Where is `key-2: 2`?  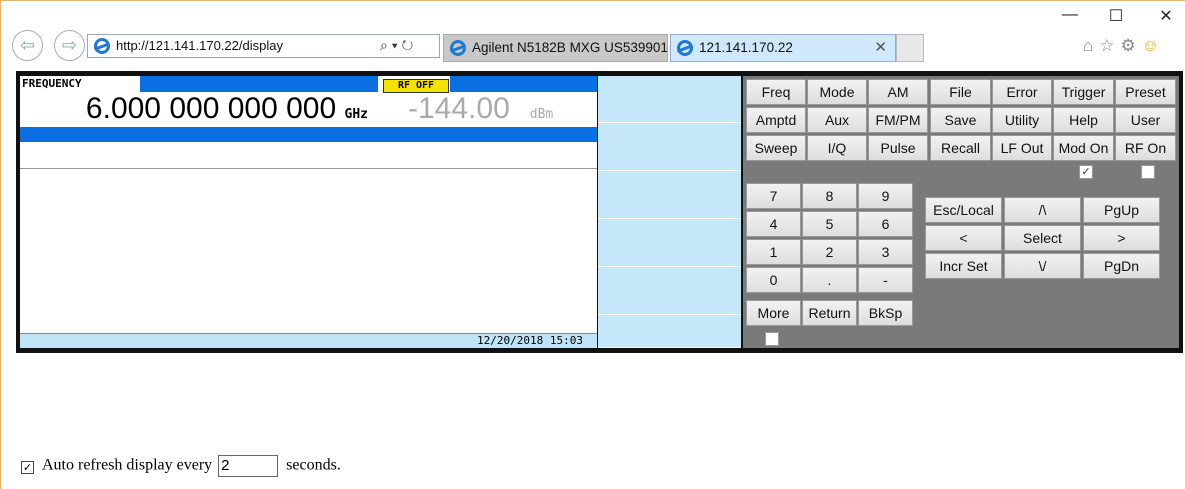
key-2: 2 is located at coordinates (829, 252).